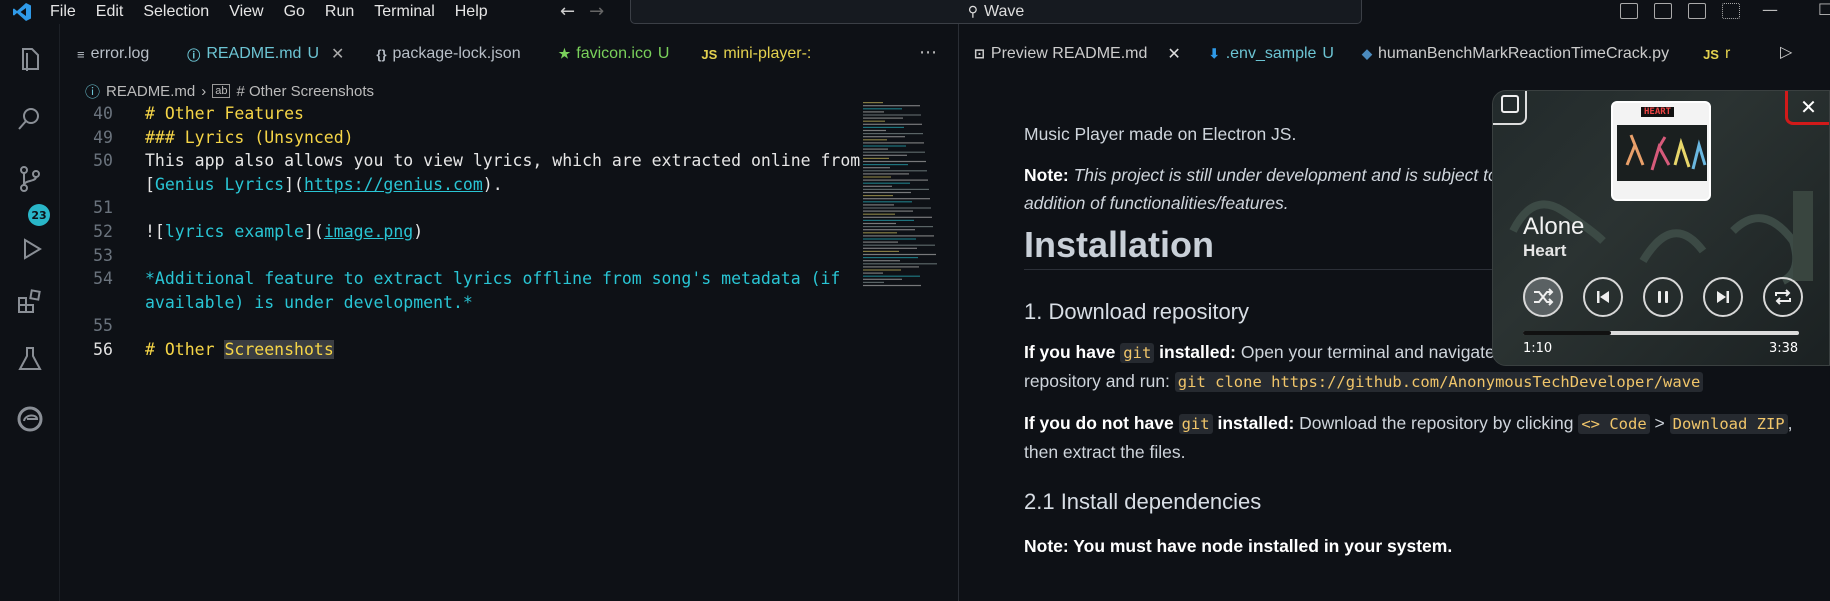  I want to click on breadcrumb-section: # Other Screenshots, so click(305, 91).